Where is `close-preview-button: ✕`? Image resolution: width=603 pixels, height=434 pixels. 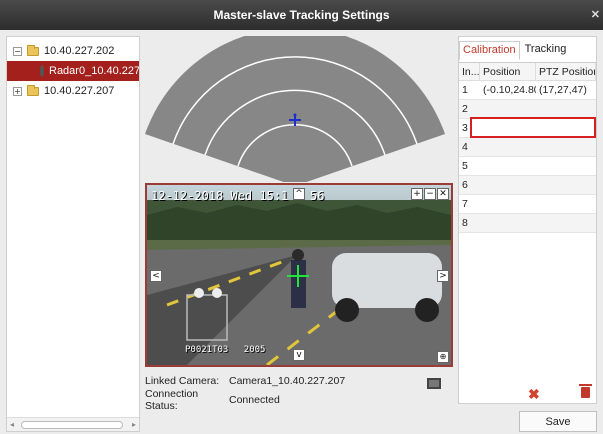
close-preview-button: ✕ is located at coordinates (443, 194).